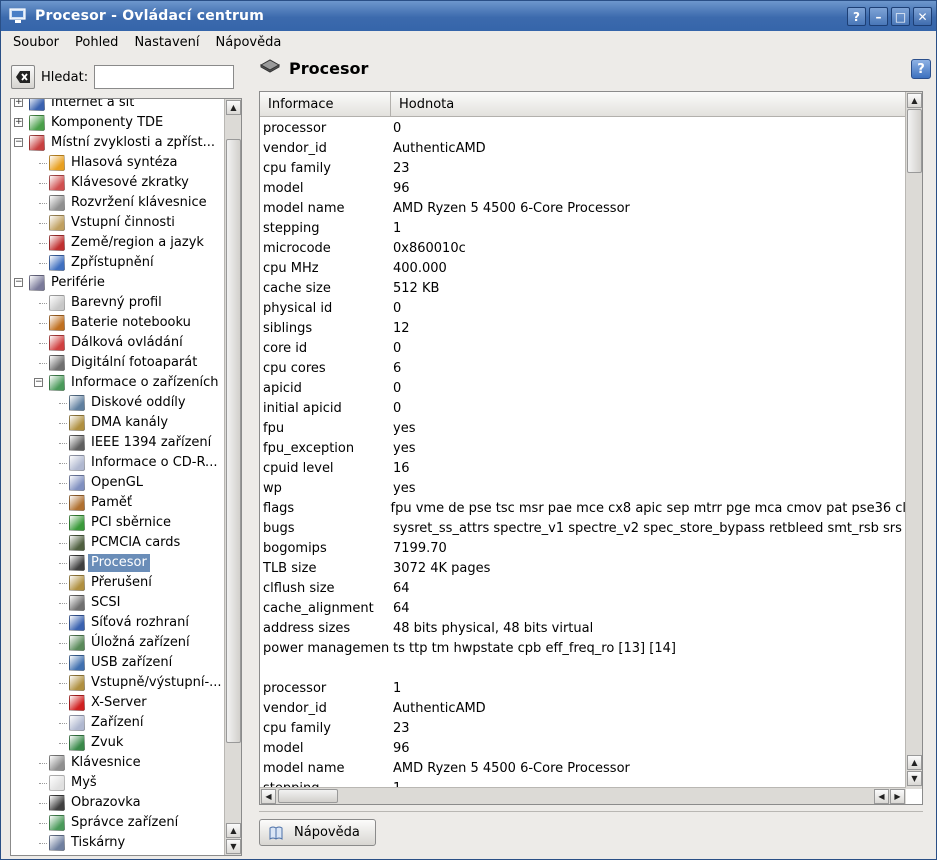  Describe the element at coordinates (897, 796) in the screenshot. I see `scroll-right-button: ▶` at that location.